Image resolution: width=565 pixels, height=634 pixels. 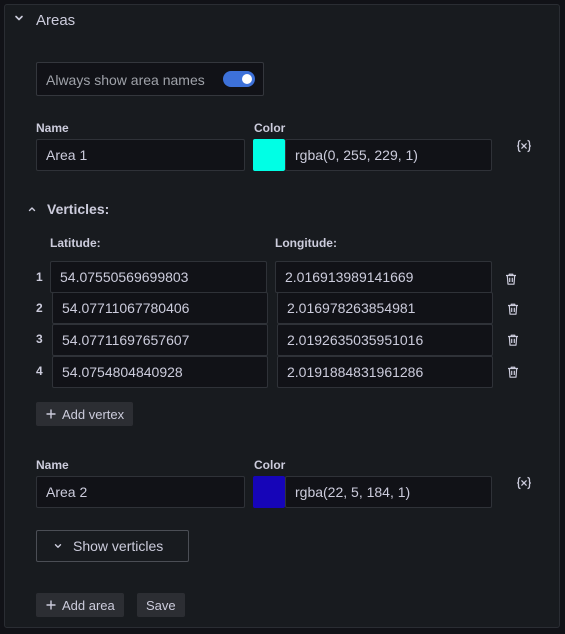 What do you see at coordinates (270, 465) in the screenshot?
I see `area-2-color-label: Color` at bounding box center [270, 465].